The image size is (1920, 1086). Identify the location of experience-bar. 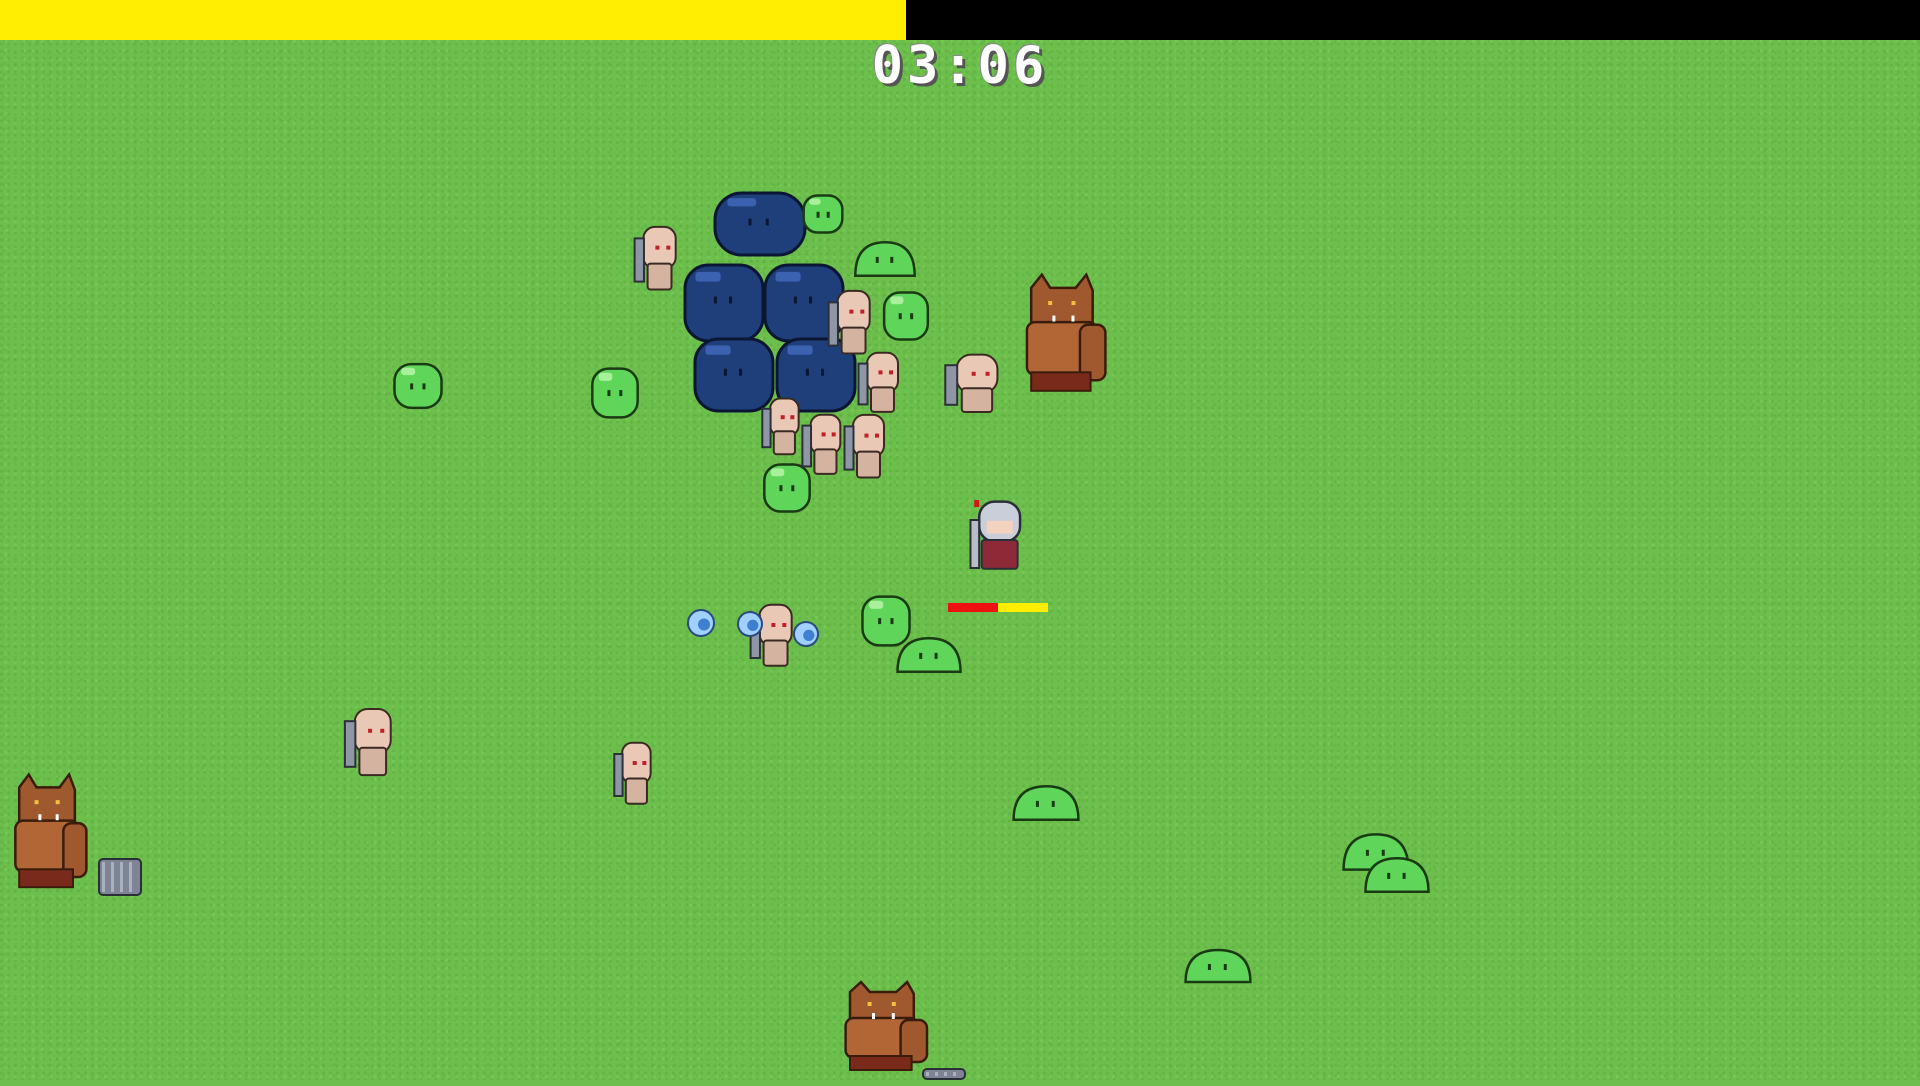
(960, 20).